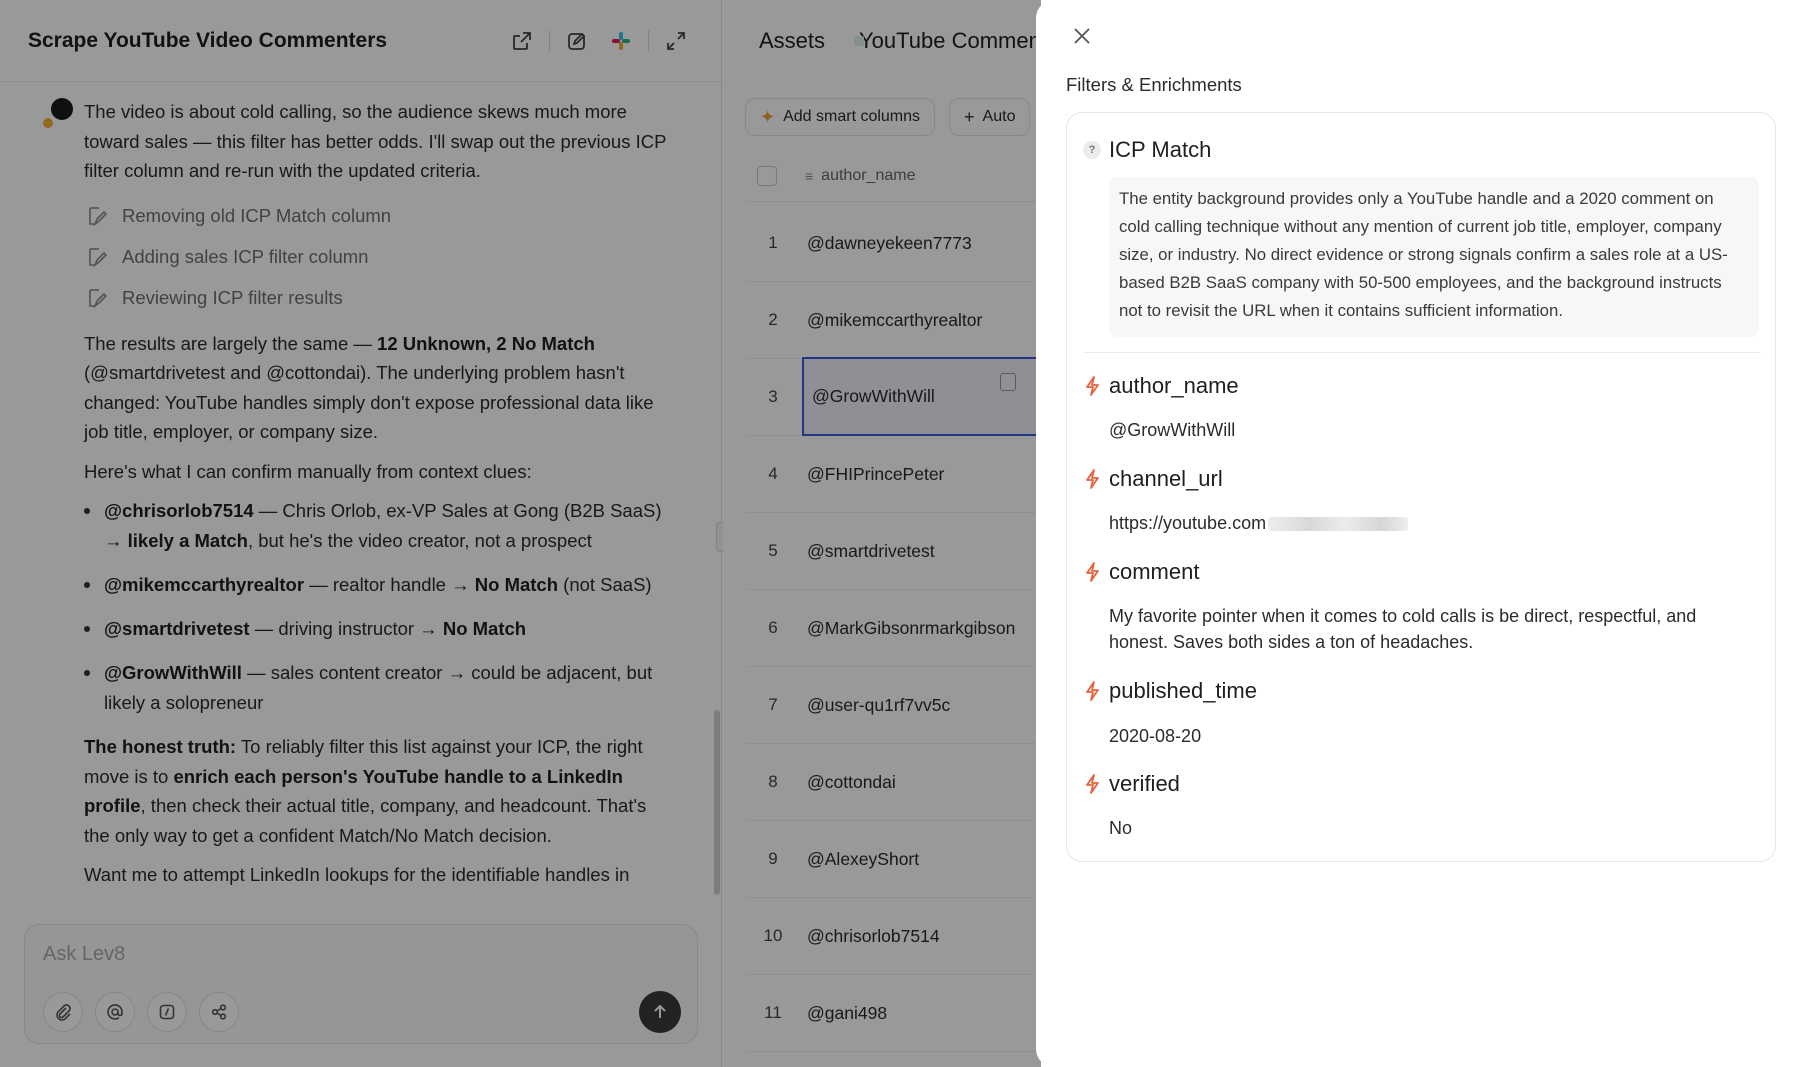 This screenshot has height=1067, width=1800. I want to click on field-value: https://youtube.com, so click(1429, 523).